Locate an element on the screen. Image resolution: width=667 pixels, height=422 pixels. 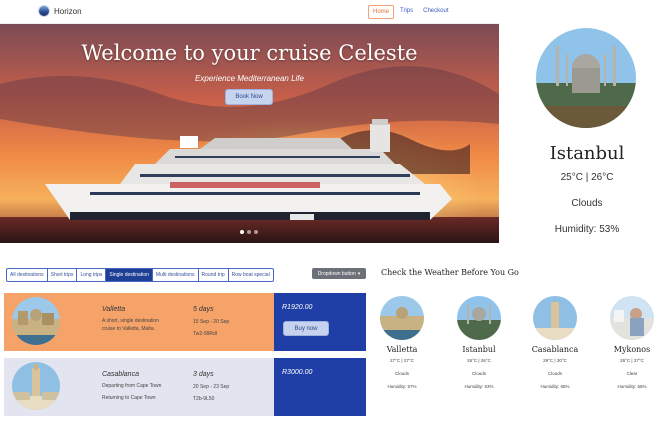
weather-temp: 27°C | 27°C is located at coordinates (402, 360).